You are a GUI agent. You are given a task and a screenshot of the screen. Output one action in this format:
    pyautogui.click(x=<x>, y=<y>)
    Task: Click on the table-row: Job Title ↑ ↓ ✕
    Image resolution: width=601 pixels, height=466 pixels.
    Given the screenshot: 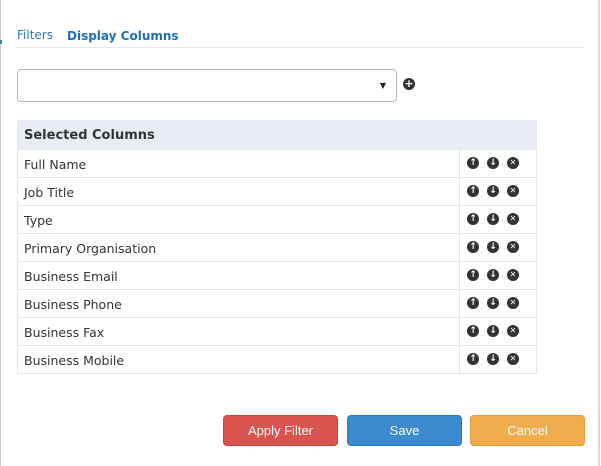 What is the action you would take?
    pyautogui.click(x=277, y=192)
    